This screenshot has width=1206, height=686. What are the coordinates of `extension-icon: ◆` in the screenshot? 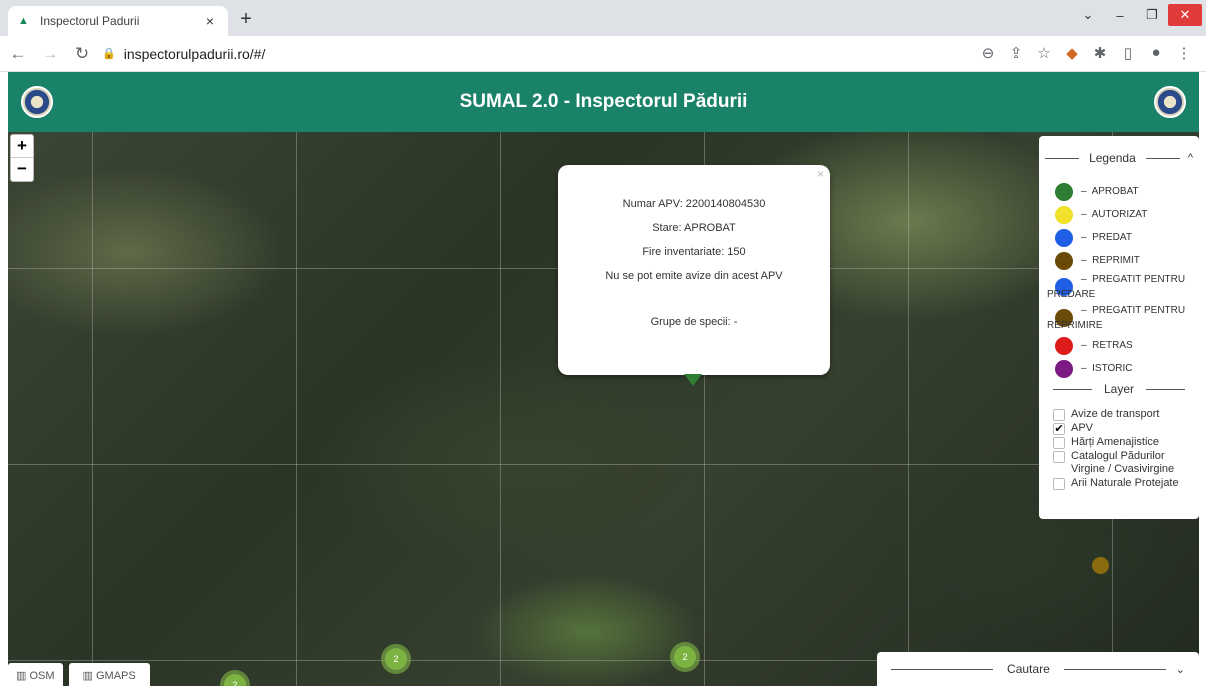 It's located at (1072, 53).